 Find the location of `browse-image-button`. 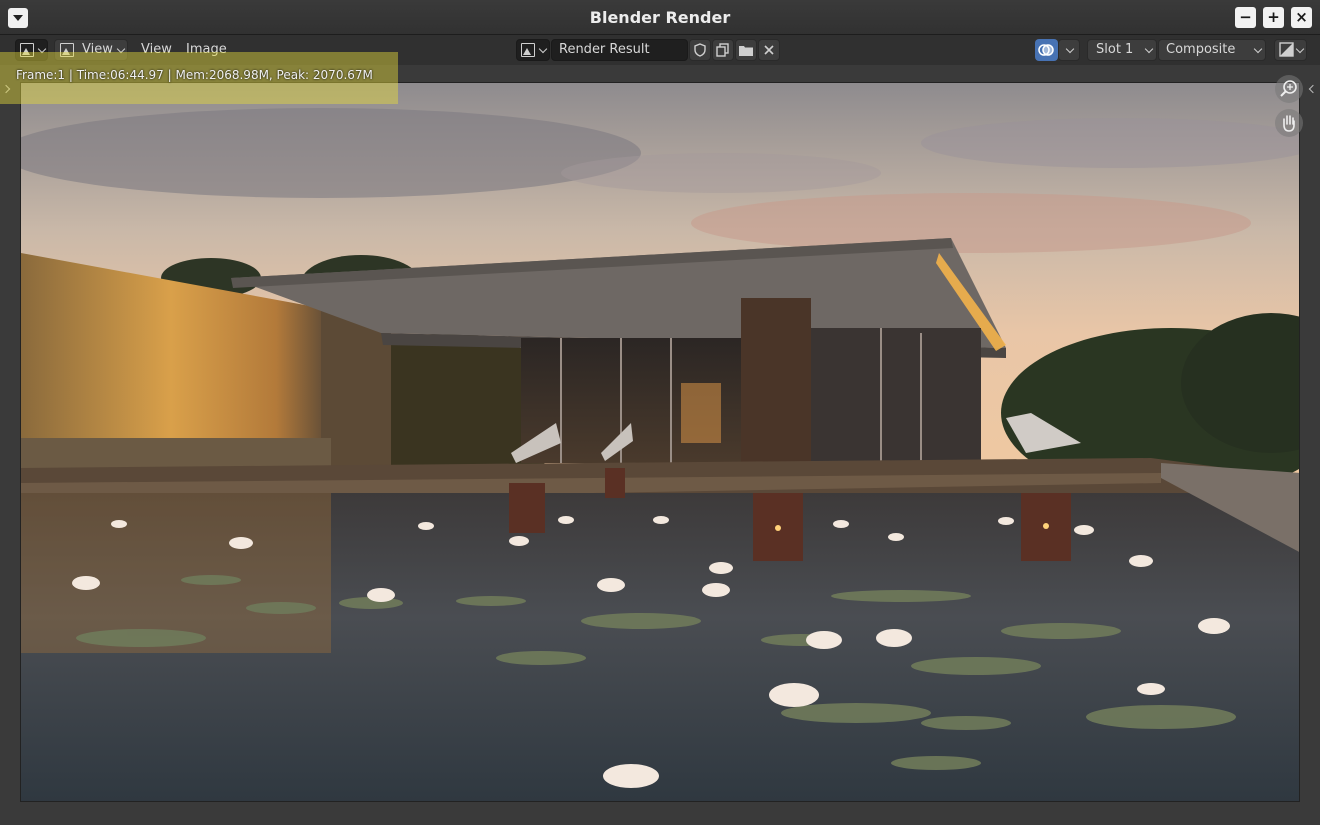

browse-image-button is located at coordinates (533, 50).